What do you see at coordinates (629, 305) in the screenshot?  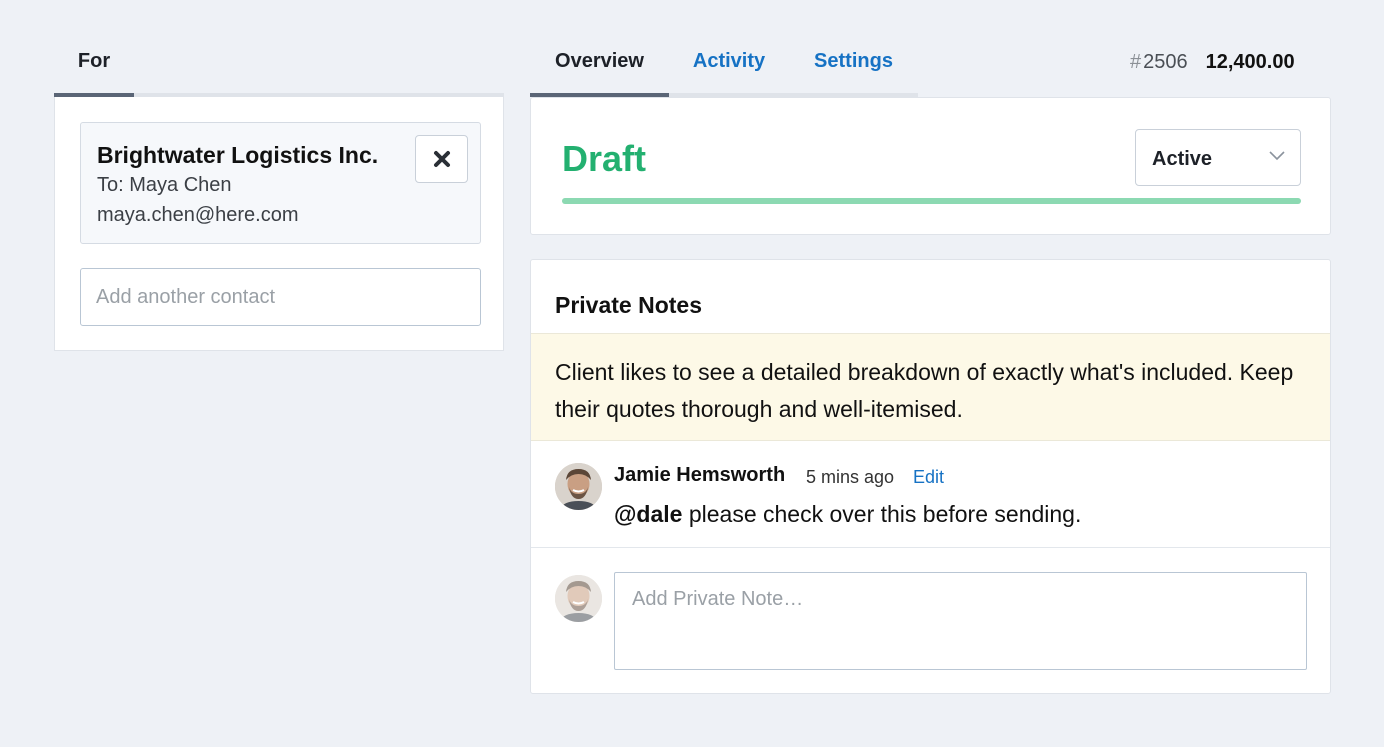 I see `notes-title: Private Notes` at bounding box center [629, 305].